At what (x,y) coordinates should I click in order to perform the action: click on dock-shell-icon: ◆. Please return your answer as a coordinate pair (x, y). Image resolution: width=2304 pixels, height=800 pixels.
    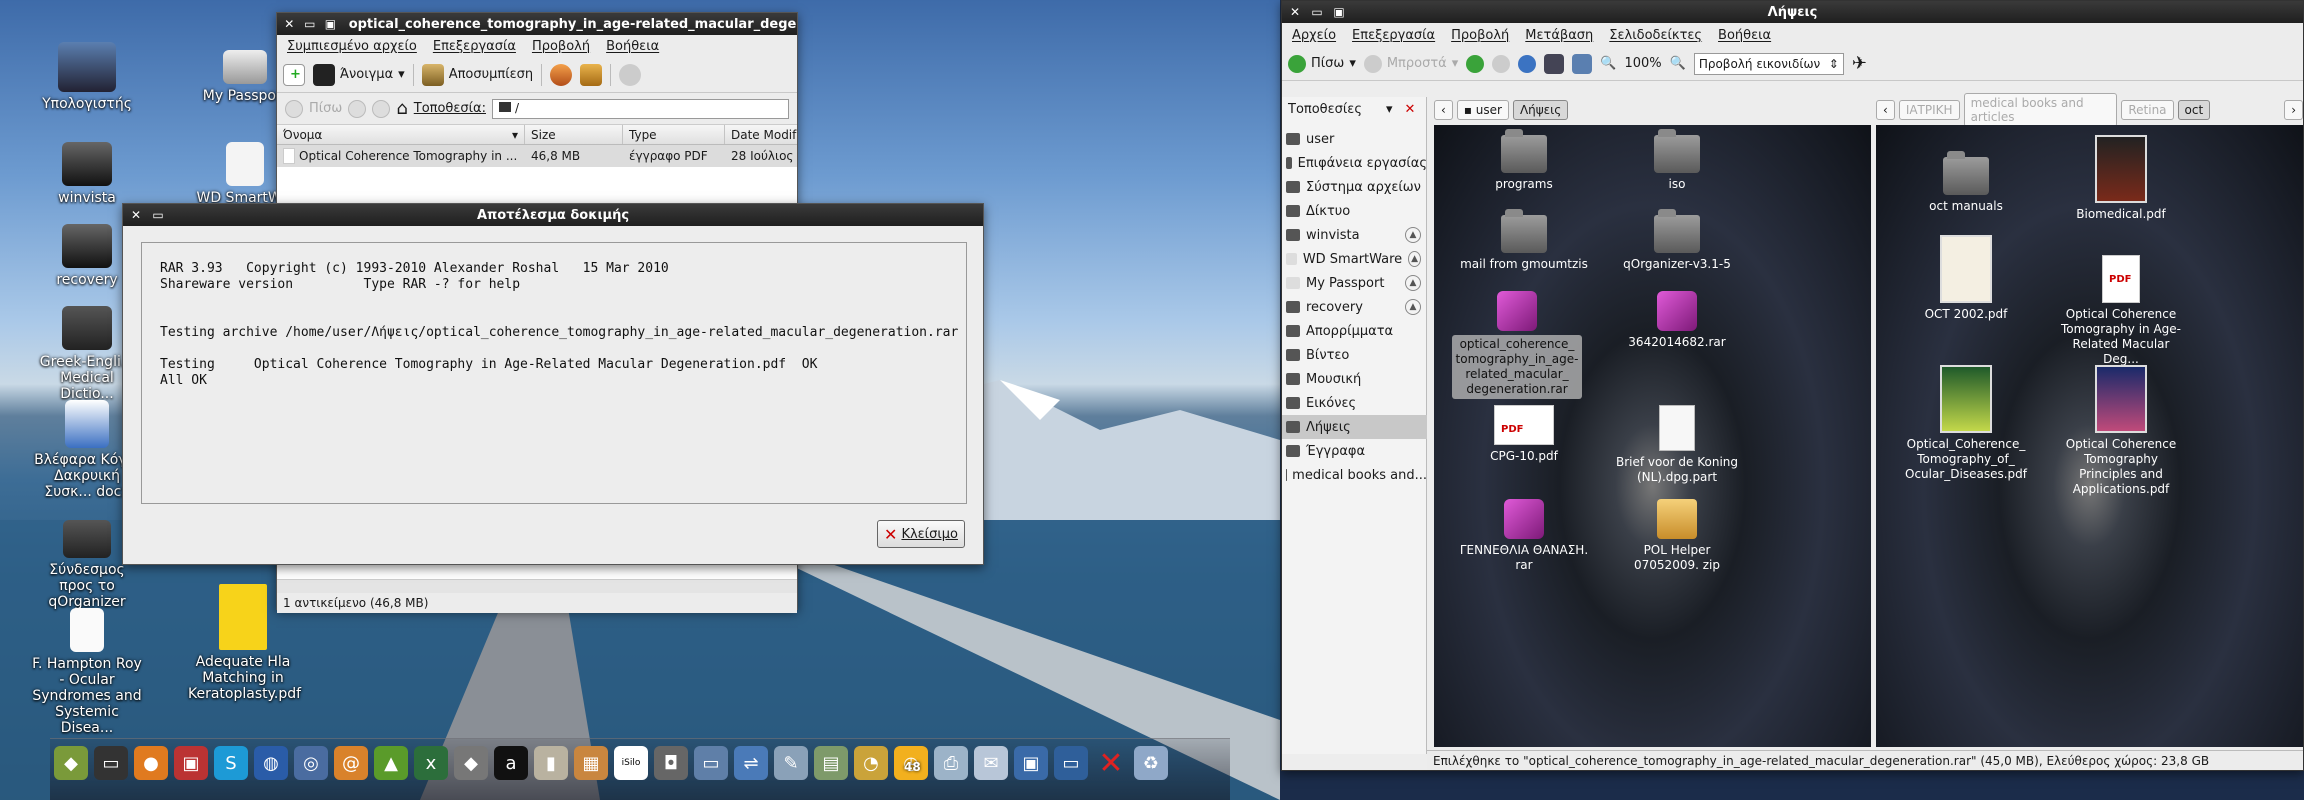
    Looking at the image, I should click on (471, 763).